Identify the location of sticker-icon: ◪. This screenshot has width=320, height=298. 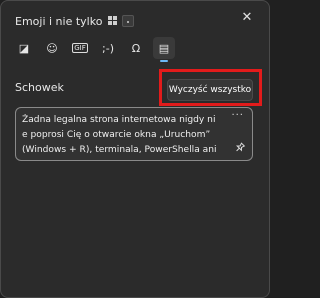
(24, 48).